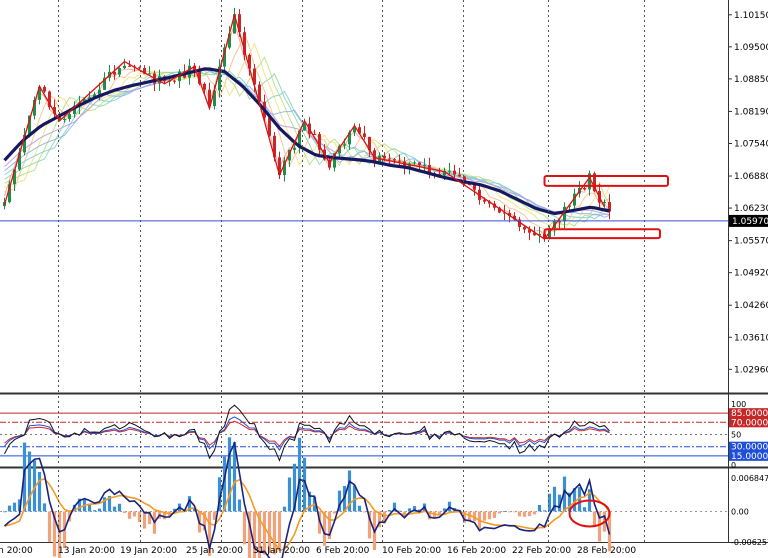  Describe the element at coordinates (148, 551) in the screenshot. I see `time-tick-label: 19 Jan 20:00` at that location.